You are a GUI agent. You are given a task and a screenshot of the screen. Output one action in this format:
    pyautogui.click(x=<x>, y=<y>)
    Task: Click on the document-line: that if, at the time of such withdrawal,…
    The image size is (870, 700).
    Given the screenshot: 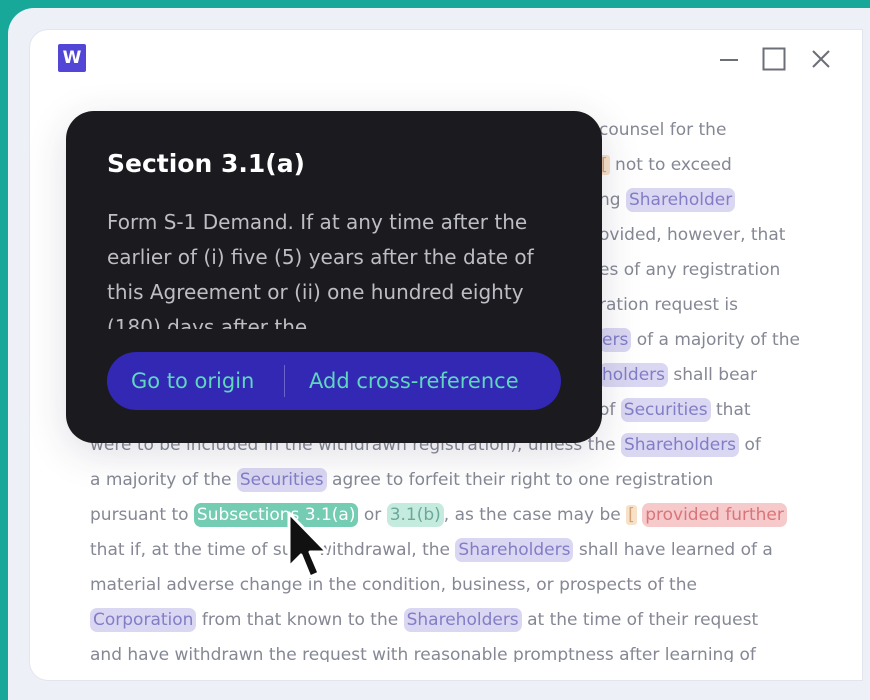 What is the action you would take?
    pyautogui.click(x=431, y=550)
    